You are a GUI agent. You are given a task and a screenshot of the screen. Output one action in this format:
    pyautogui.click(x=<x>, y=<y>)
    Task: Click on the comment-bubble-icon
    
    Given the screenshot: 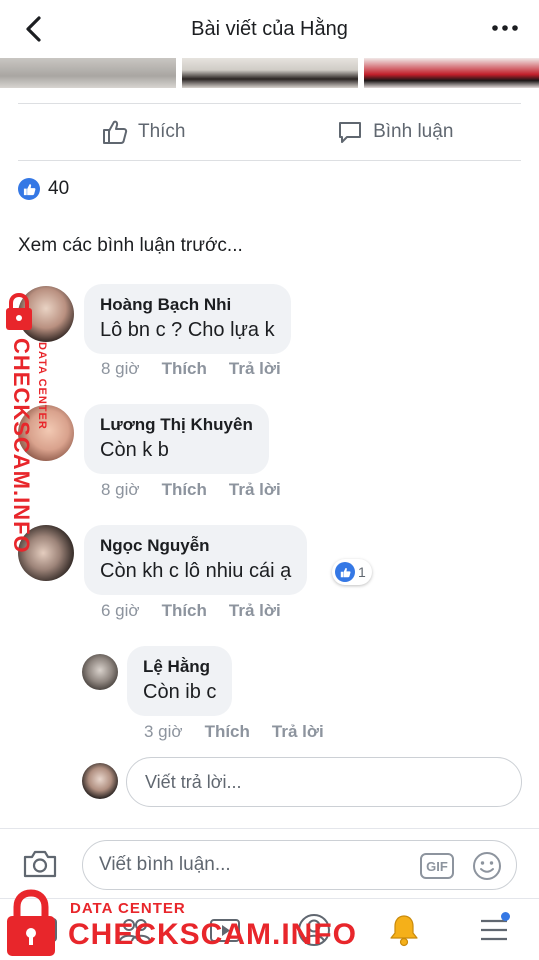 What is the action you would take?
    pyautogui.click(x=350, y=132)
    